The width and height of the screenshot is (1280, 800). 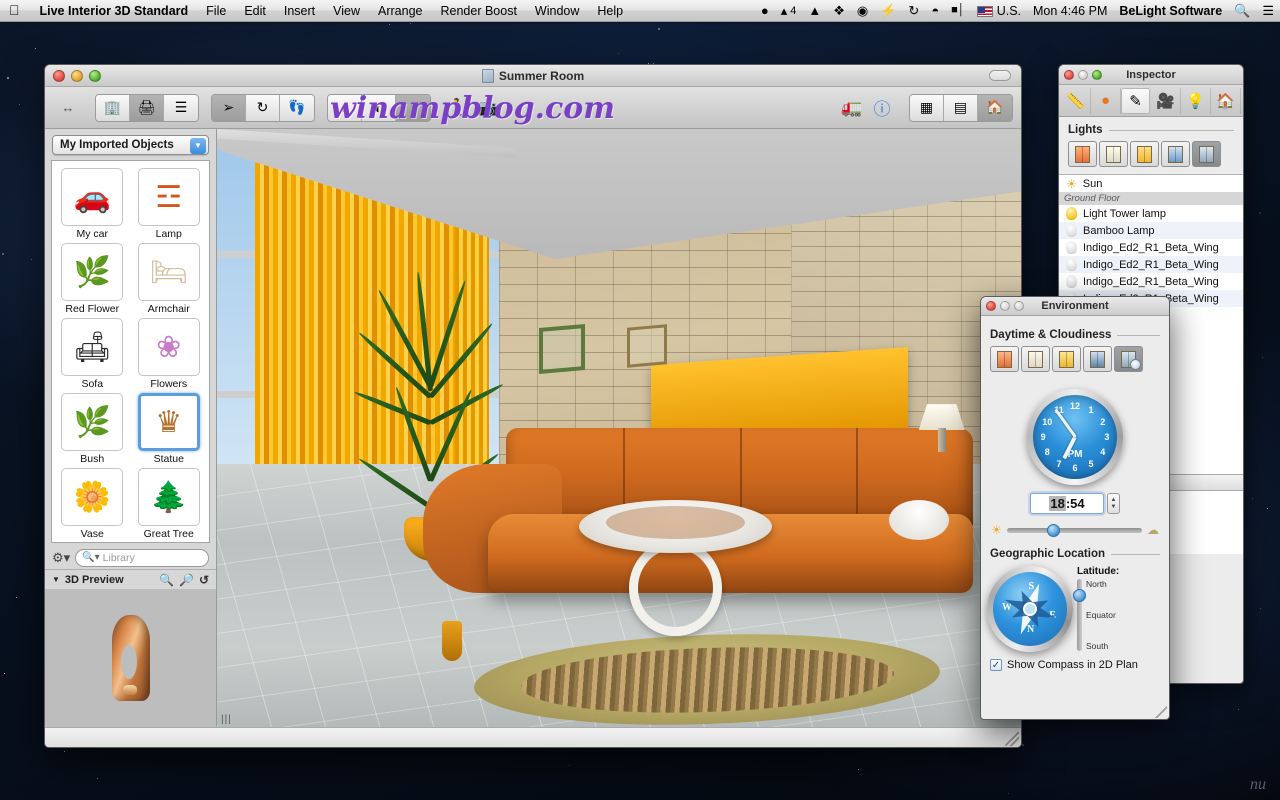 I want to click on printer-icon: 🖨, so click(x=147, y=107).